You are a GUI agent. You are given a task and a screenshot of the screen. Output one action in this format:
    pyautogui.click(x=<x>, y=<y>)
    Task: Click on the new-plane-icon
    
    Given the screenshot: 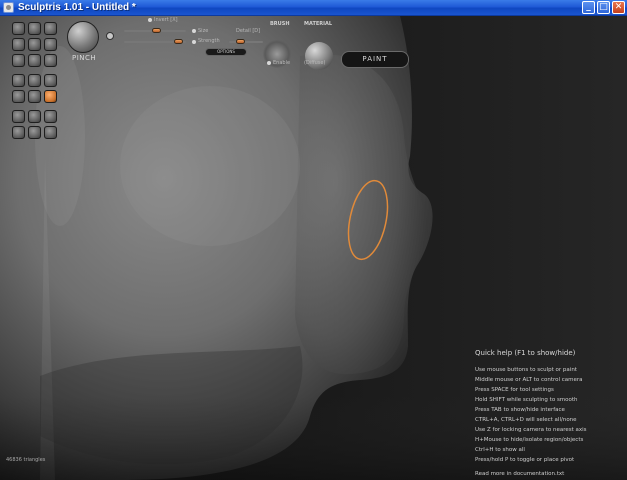 What is the action you would take?
    pyautogui.click(x=34, y=116)
    